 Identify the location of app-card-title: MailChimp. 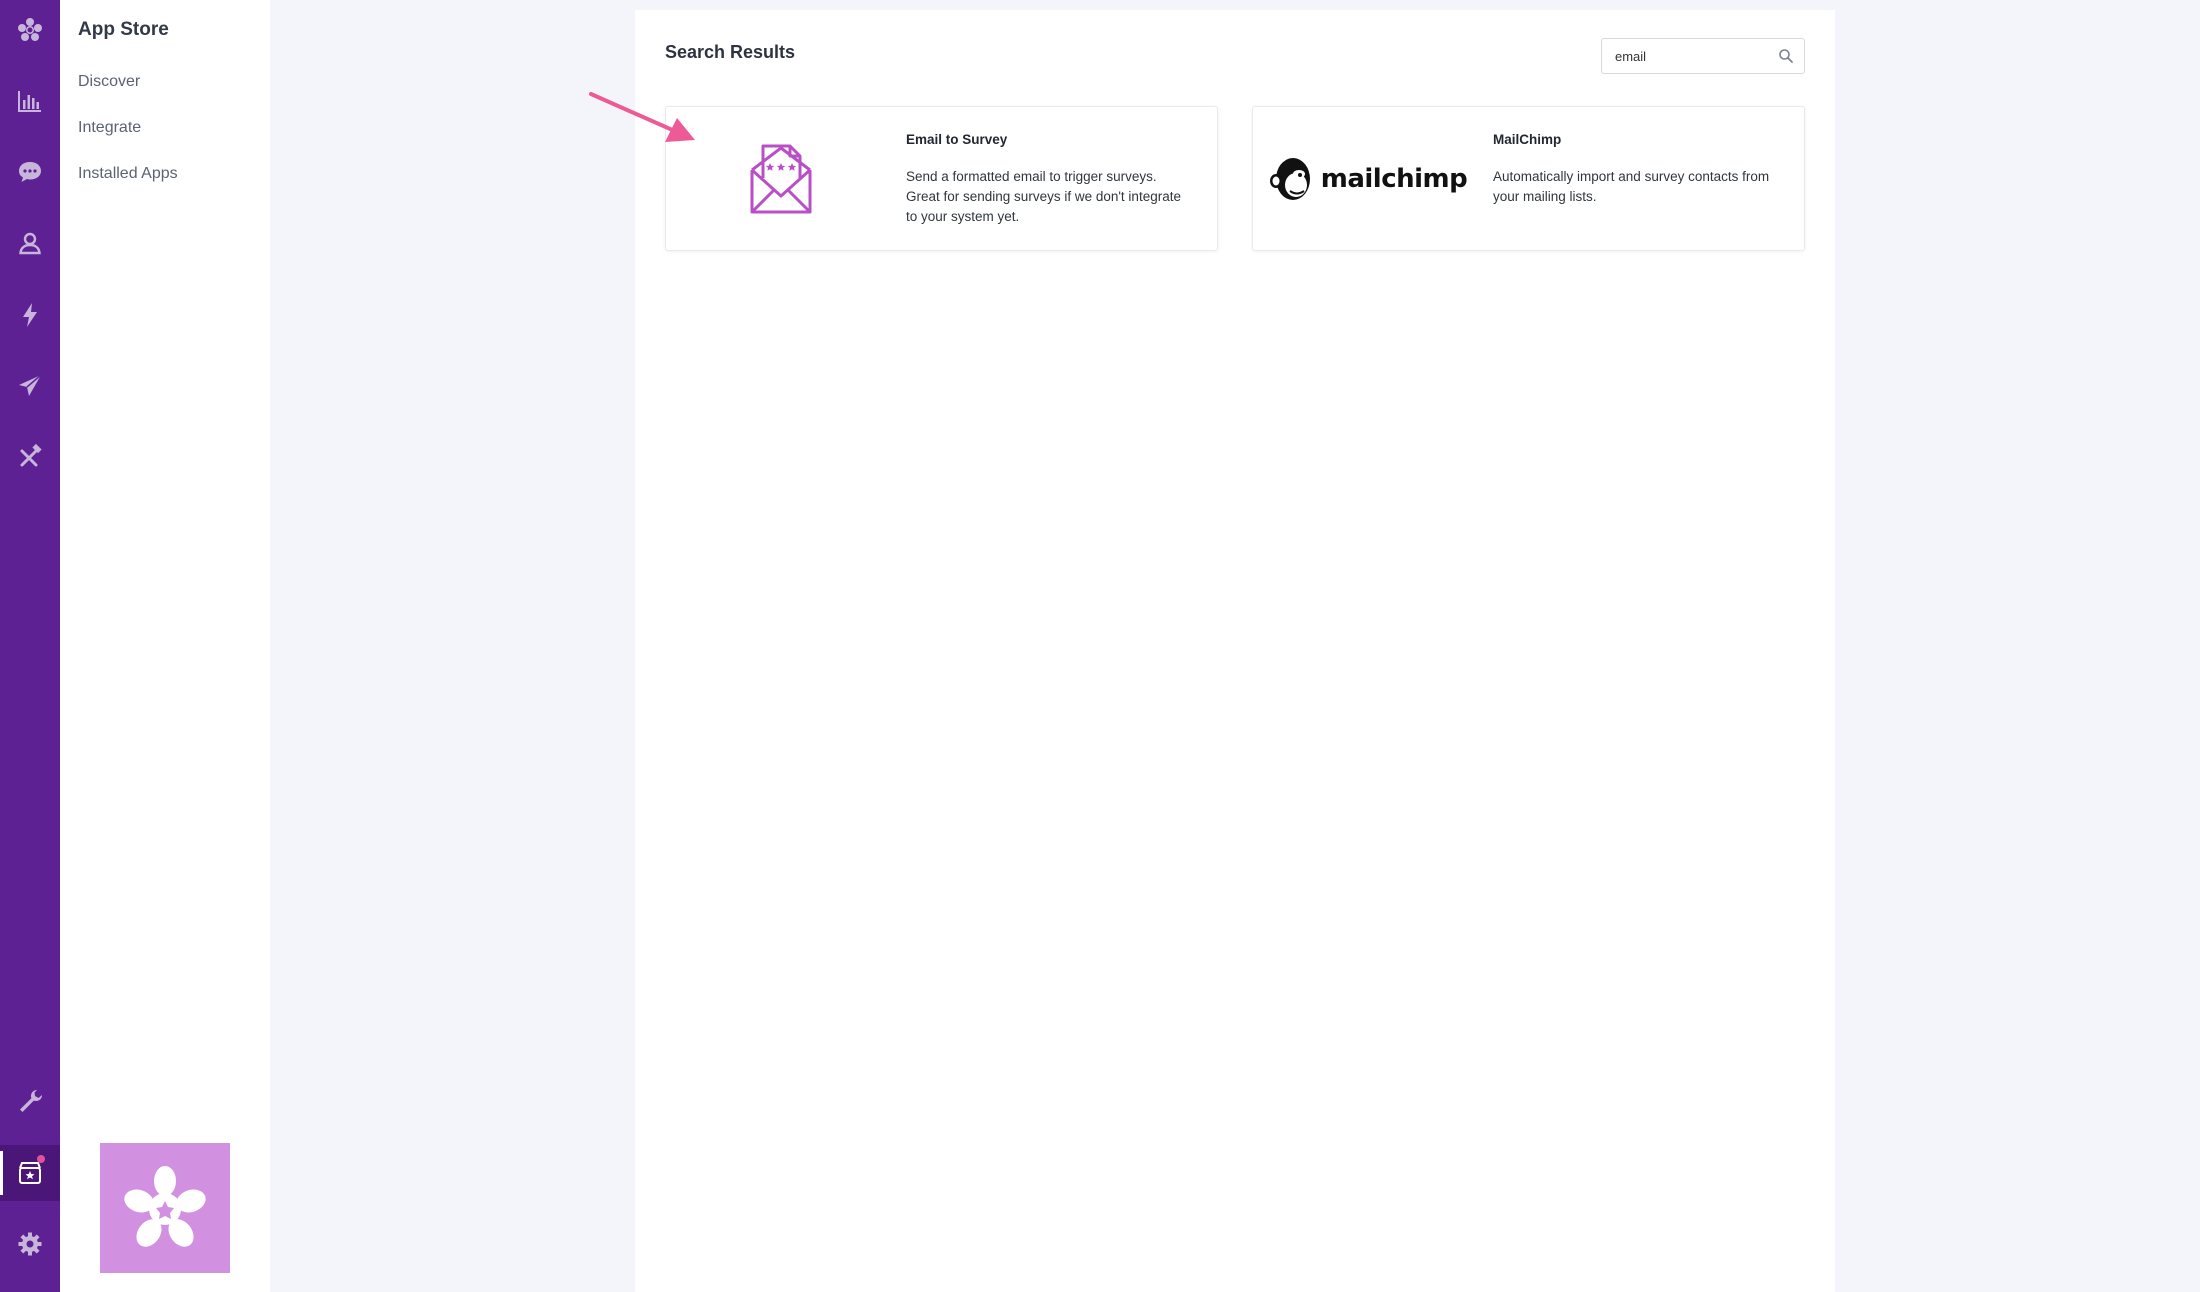
(1527, 139).